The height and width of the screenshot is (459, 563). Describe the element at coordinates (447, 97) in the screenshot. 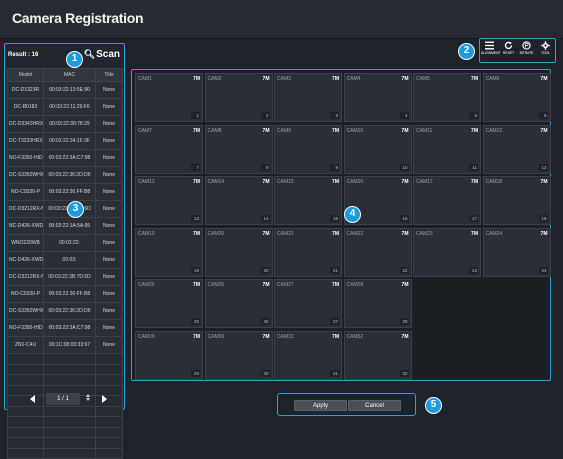

I see `camera-cell: CAM5 7M 5` at that location.